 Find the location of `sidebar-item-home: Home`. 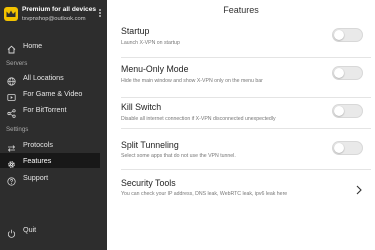

sidebar-item-home: Home is located at coordinates (50, 46).